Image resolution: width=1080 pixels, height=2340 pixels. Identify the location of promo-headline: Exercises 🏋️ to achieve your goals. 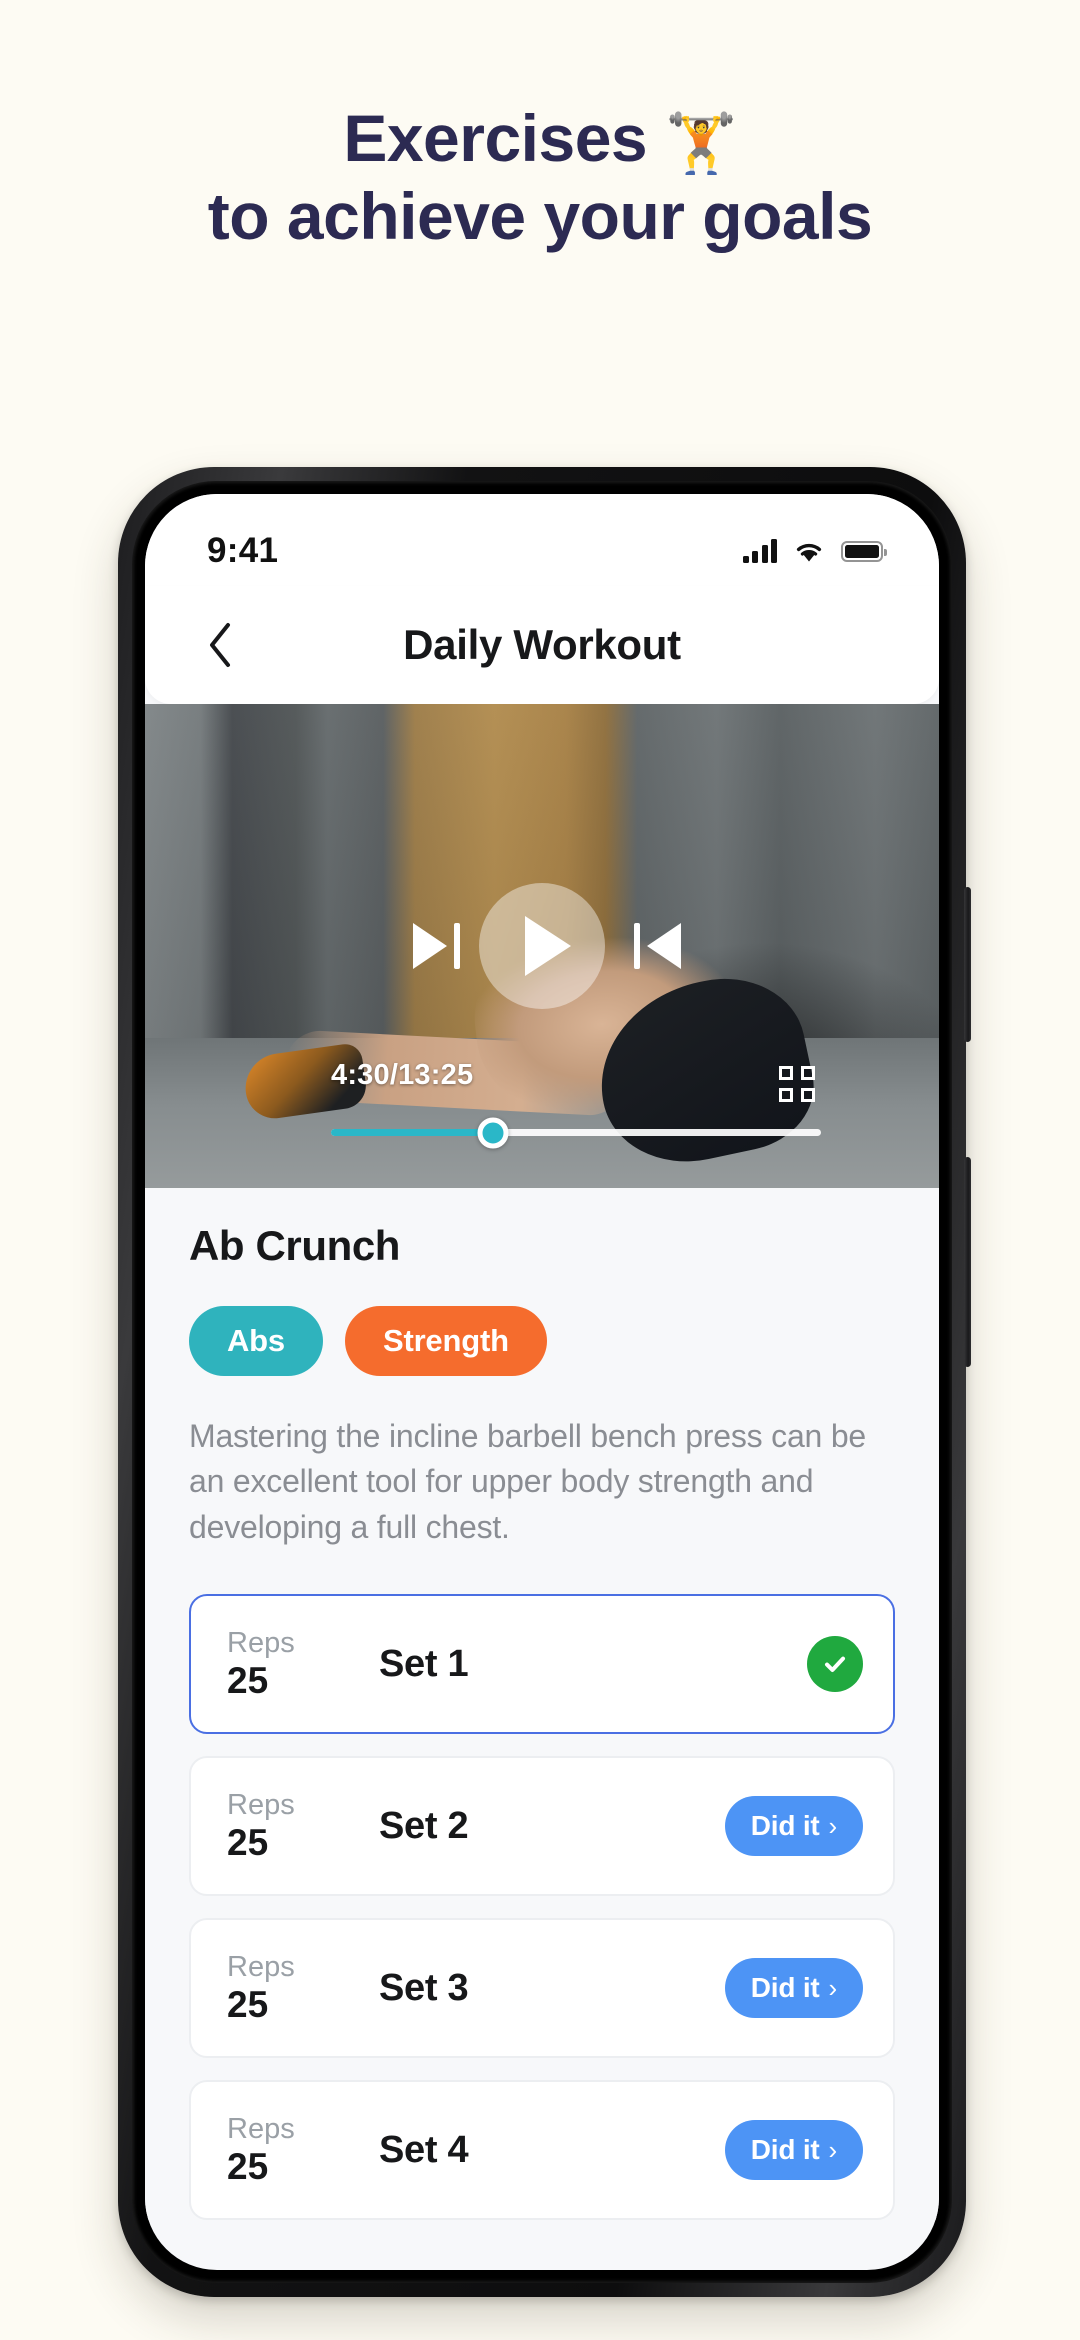
(540, 178).